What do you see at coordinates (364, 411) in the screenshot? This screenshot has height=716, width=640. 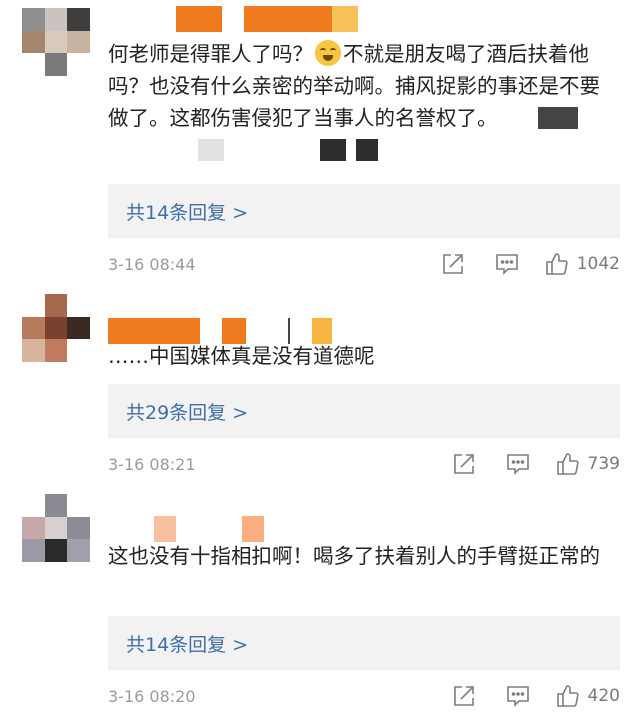 I see `view-replies-button: 共29条回复 >` at bounding box center [364, 411].